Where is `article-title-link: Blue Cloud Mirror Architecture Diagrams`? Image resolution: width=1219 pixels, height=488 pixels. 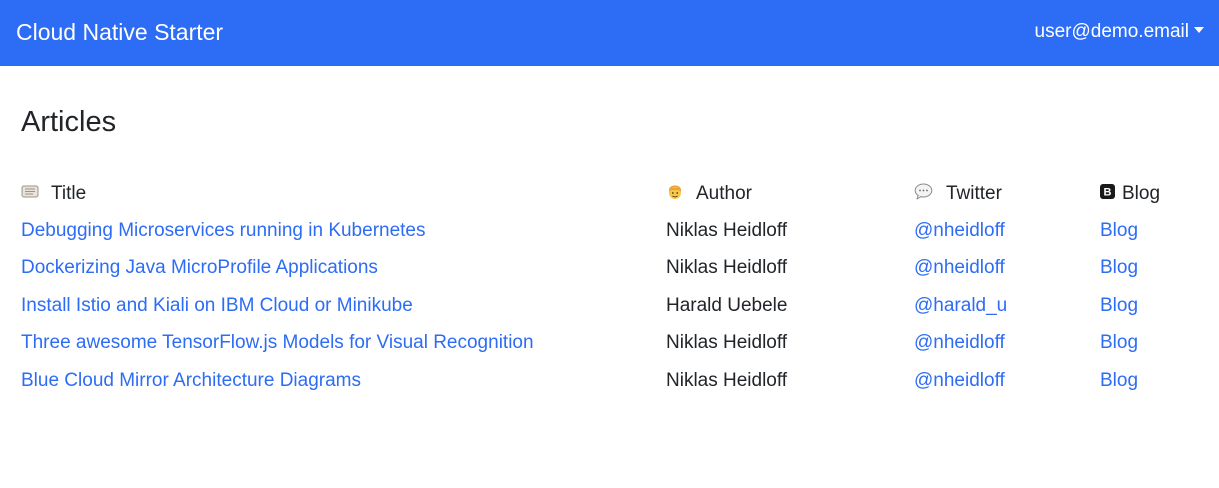
article-title-link: Blue Cloud Mirror Architecture Diagrams is located at coordinates (191, 380).